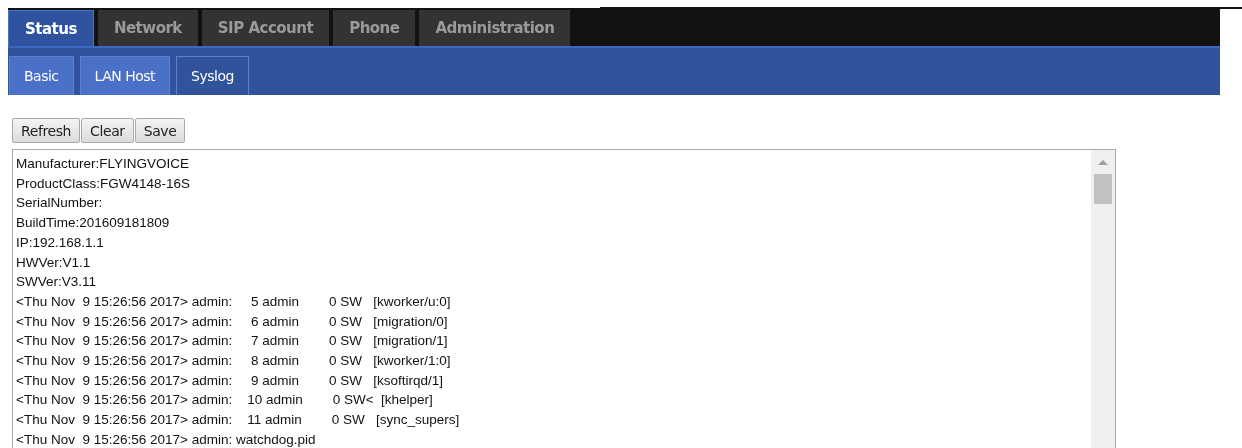 The width and height of the screenshot is (1242, 448). Describe the element at coordinates (166, 439) in the screenshot. I see `log-line: <Thu Nov 9 15:26:56 2017> admin: watchdog.pid` at that location.